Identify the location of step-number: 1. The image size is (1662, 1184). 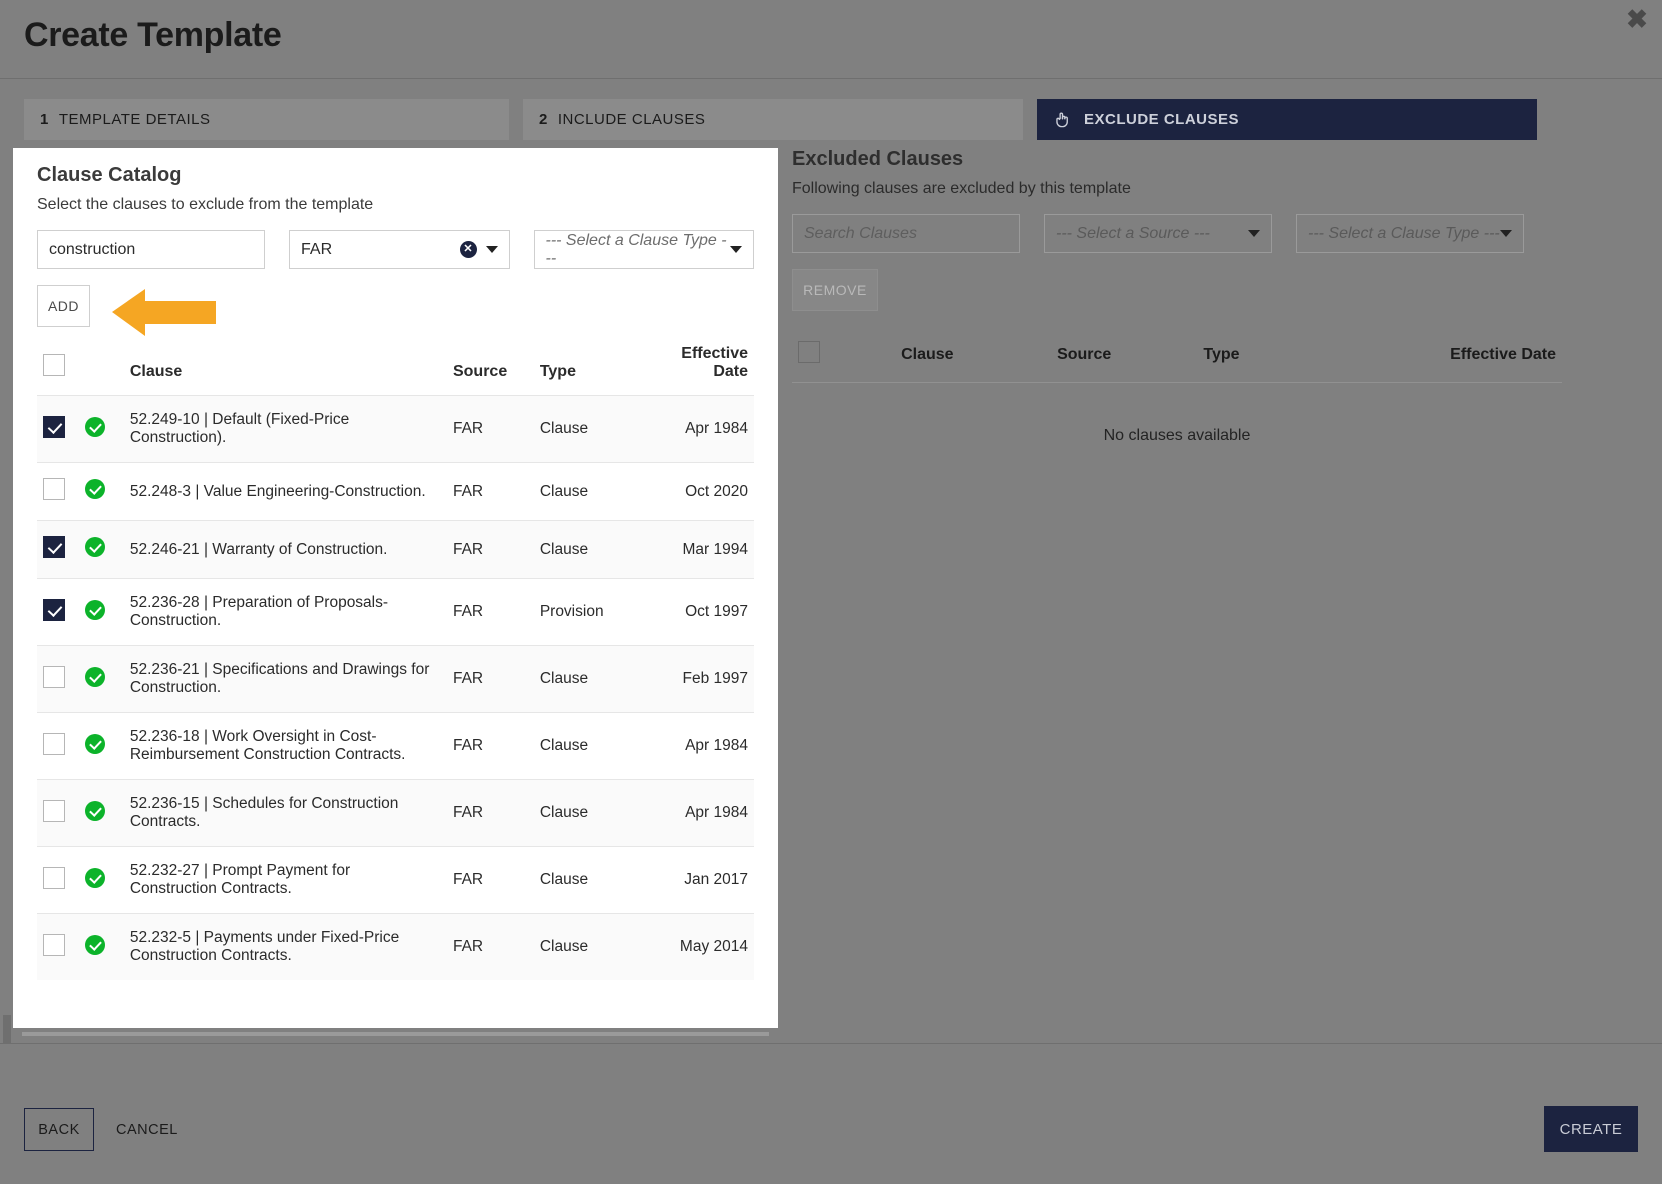
(44, 119).